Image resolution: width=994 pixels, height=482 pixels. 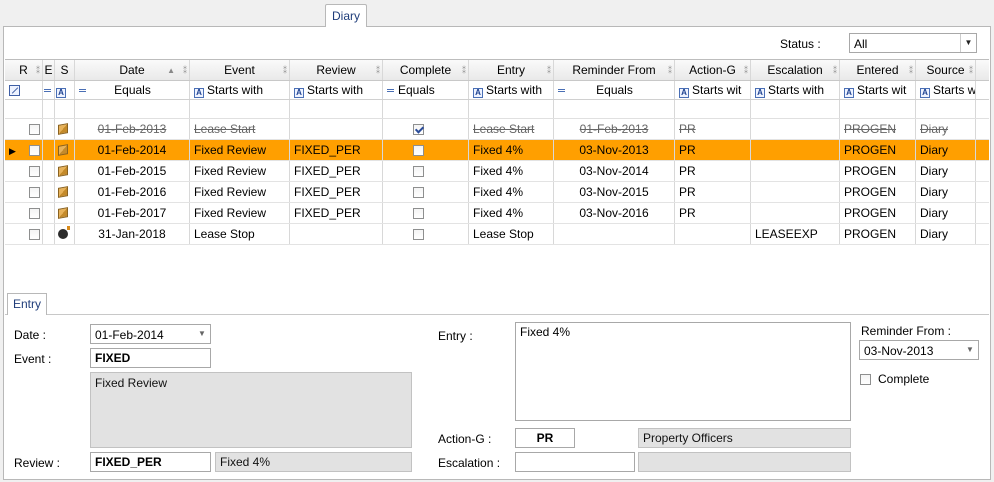 What do you see at coordinates (913, 43) in the screenshot?
I see `status-dropdown: All ▼` at bounding box center [913, 43].